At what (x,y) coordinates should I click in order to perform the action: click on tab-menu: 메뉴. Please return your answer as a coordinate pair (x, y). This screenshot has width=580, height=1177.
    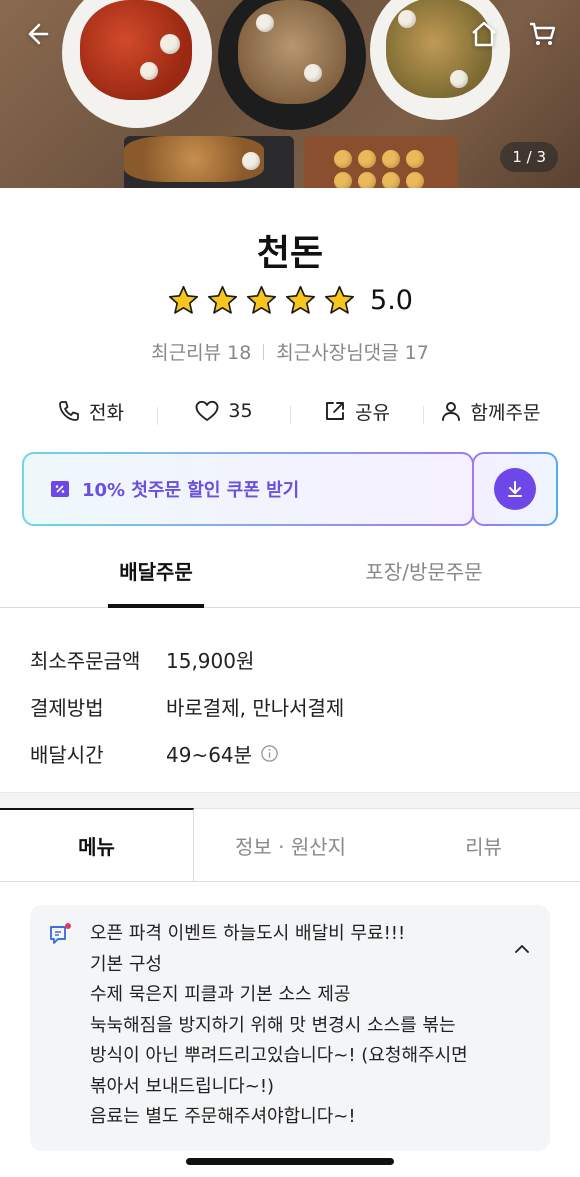
    Looking at the image, I should click on (97, 844).